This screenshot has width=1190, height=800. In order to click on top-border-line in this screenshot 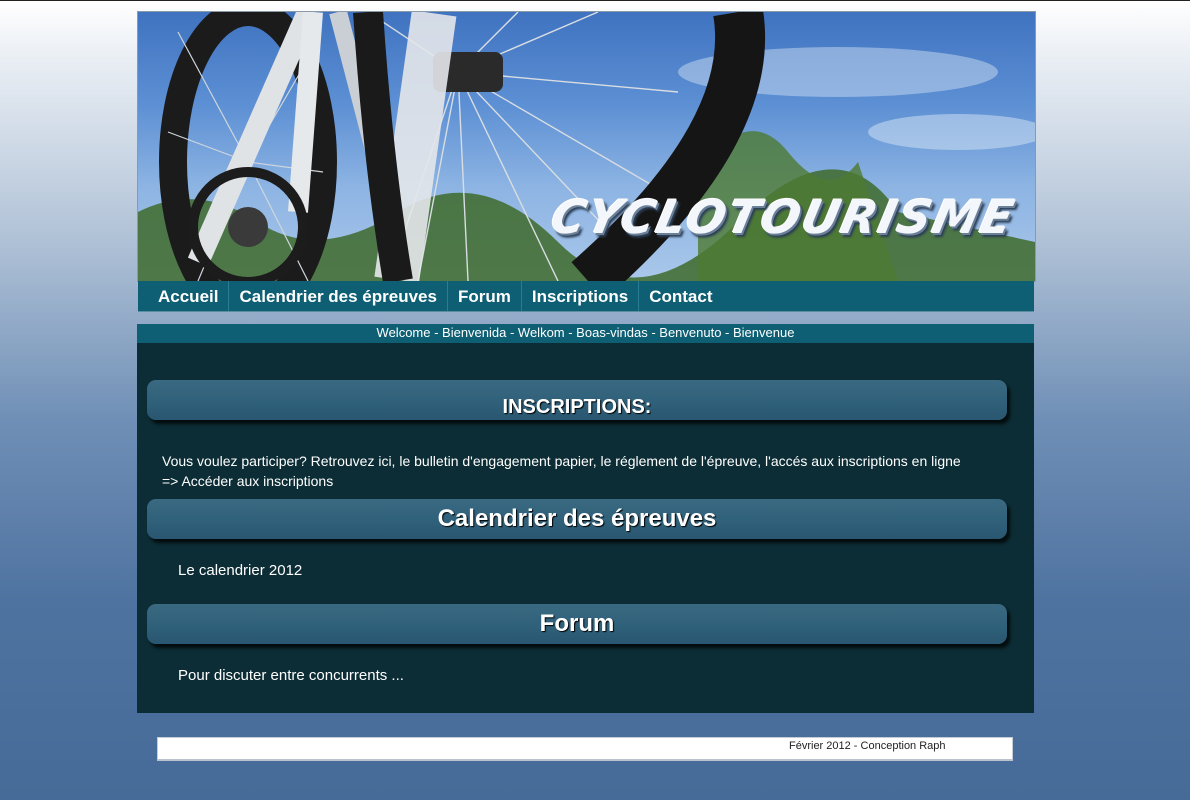, I will do `click(595, 0)`.